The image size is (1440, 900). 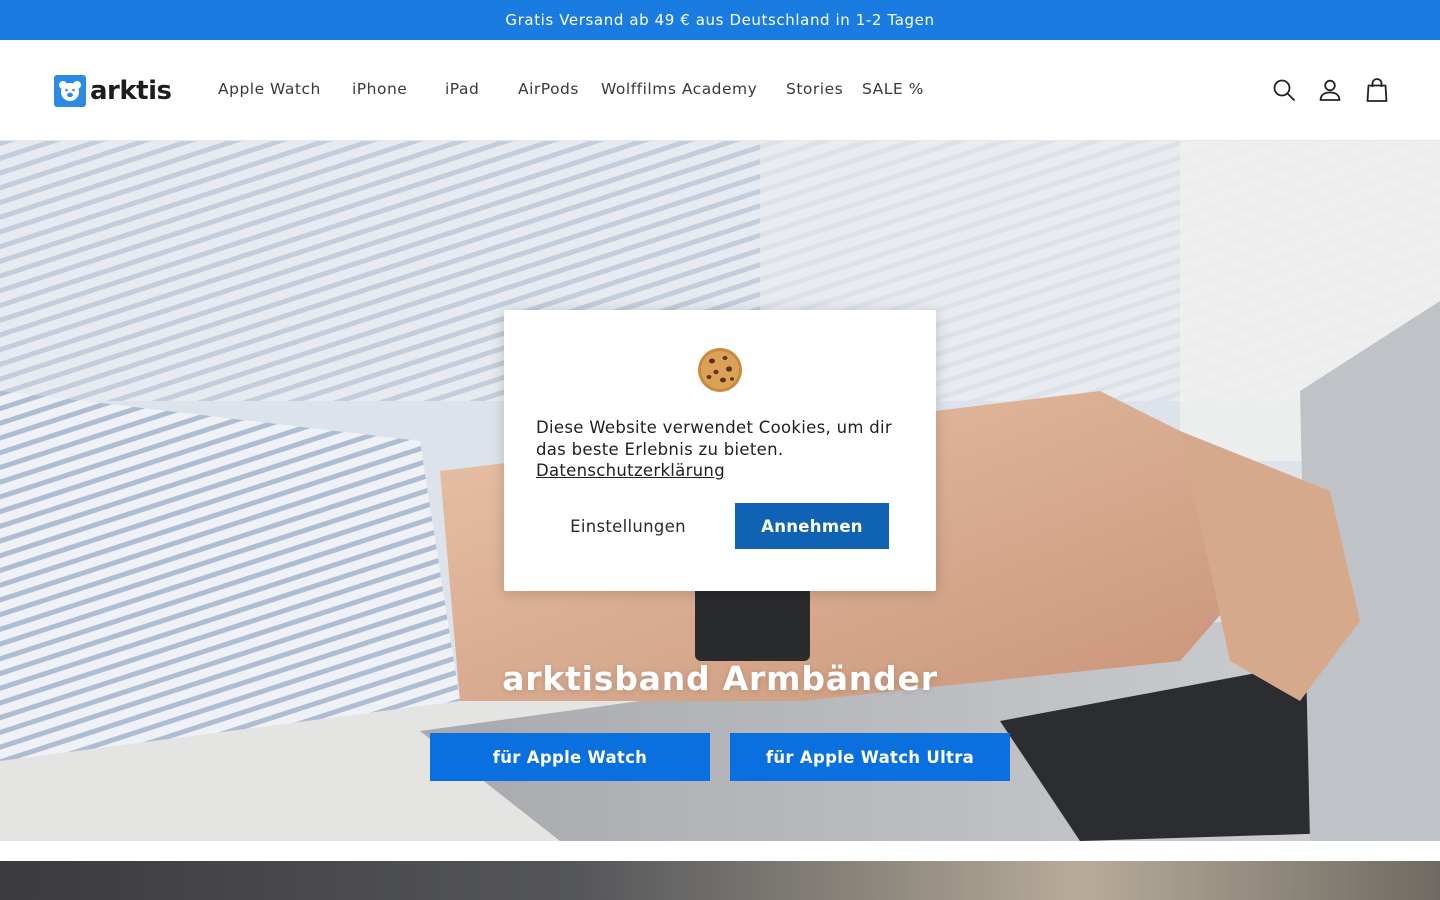 What do you see at coordinates (720, 851) in the screenshot?
I see `section-divider` at bounding box center [720, 851].